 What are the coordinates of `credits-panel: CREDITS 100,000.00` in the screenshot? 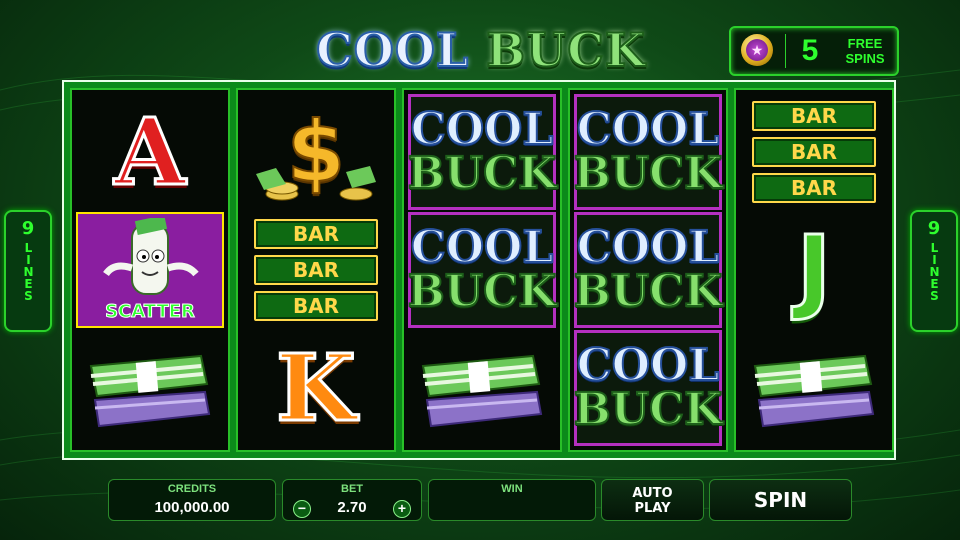 It's located at (192, 500).